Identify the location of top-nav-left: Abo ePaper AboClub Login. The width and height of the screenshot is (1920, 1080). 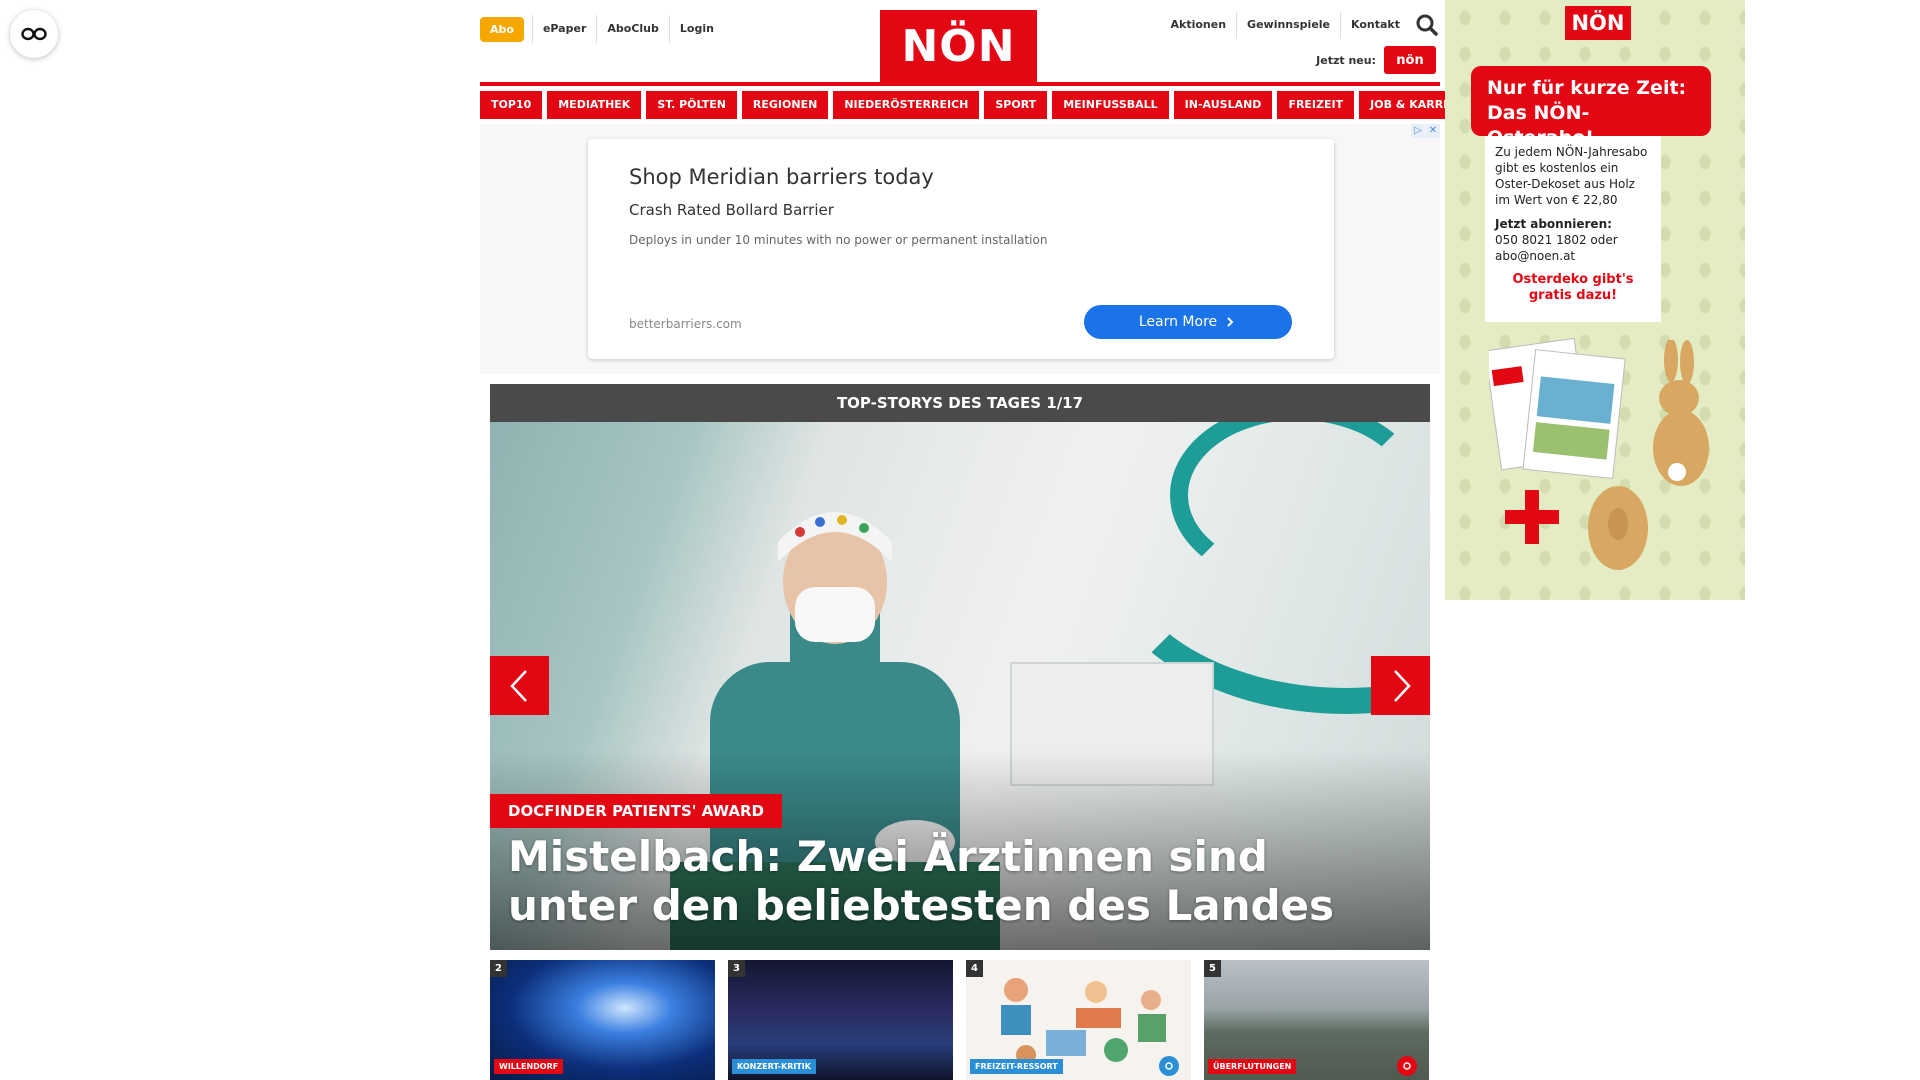
(602, 29).